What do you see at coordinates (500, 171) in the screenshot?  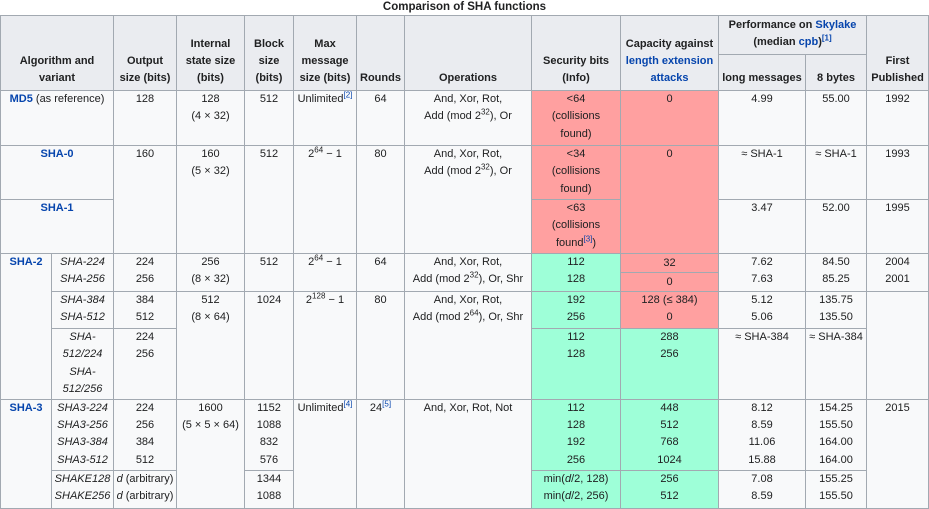 I see `sha0-ops-2b: ), Or` at bounding box center [500, 171].